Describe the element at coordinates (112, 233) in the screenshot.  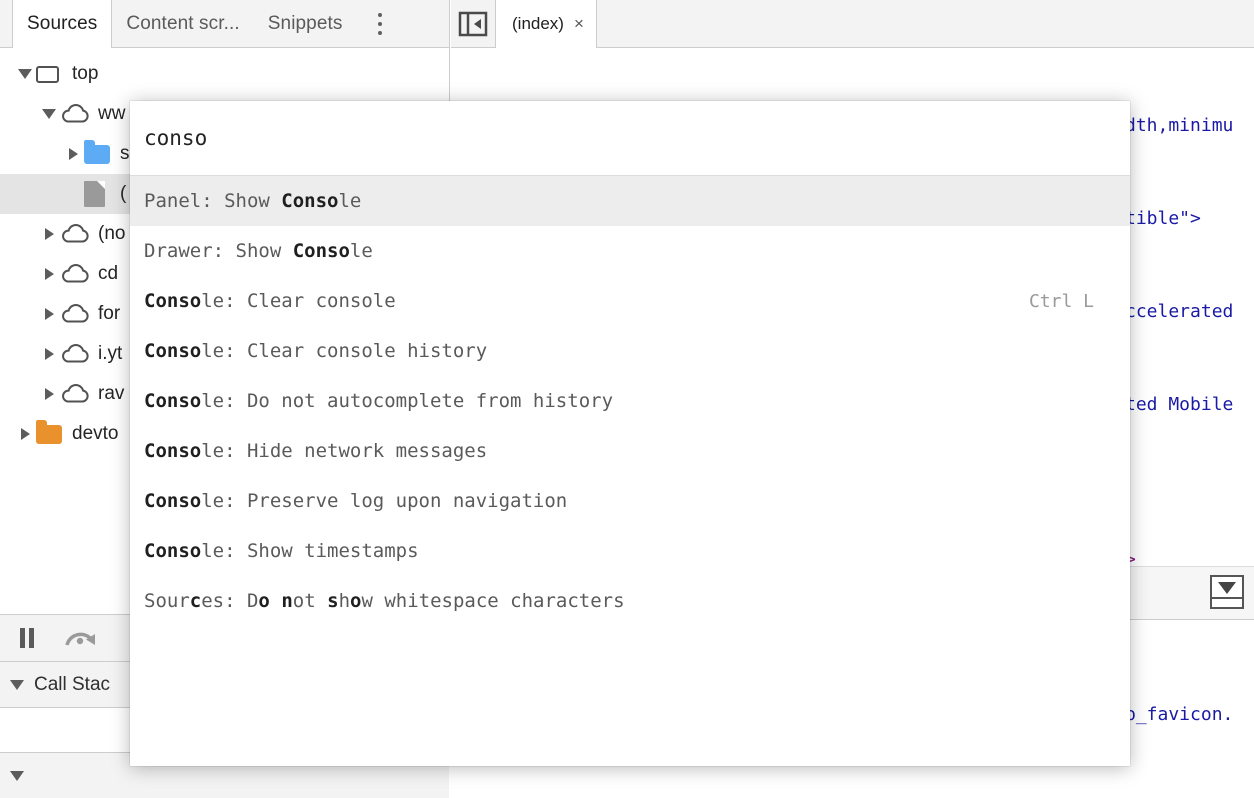
I see `tree-item-label: (no` at that location.